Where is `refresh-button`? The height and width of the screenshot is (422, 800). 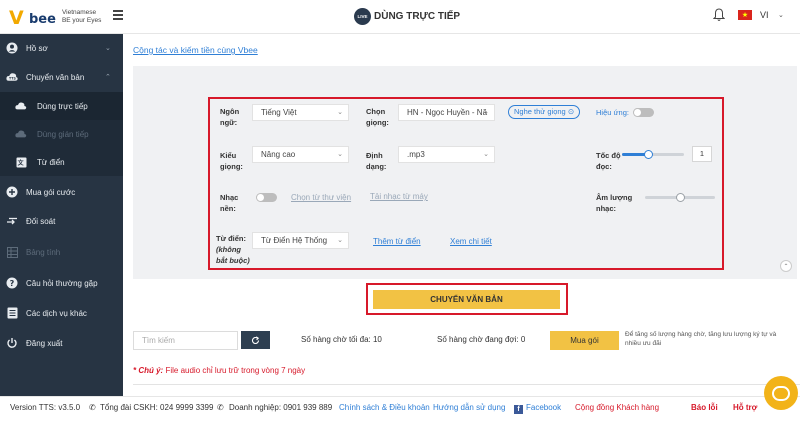 refresh-button is located at coordinates (255, 340).